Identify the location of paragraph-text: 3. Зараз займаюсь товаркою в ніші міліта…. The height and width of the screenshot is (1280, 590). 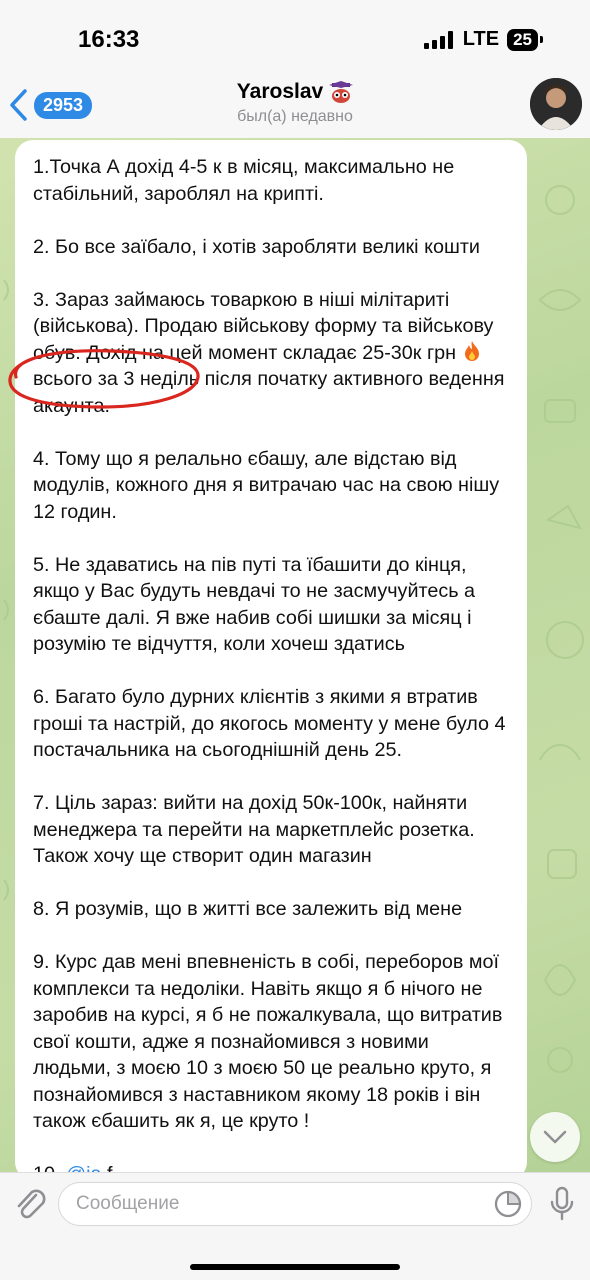
(263, 326).